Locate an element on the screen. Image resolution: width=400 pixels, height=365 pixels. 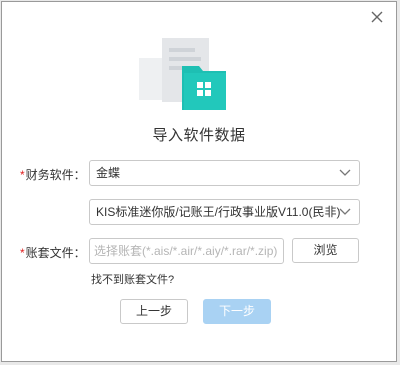
next-step-button: 下一步 is located at coordinates (237, 311).